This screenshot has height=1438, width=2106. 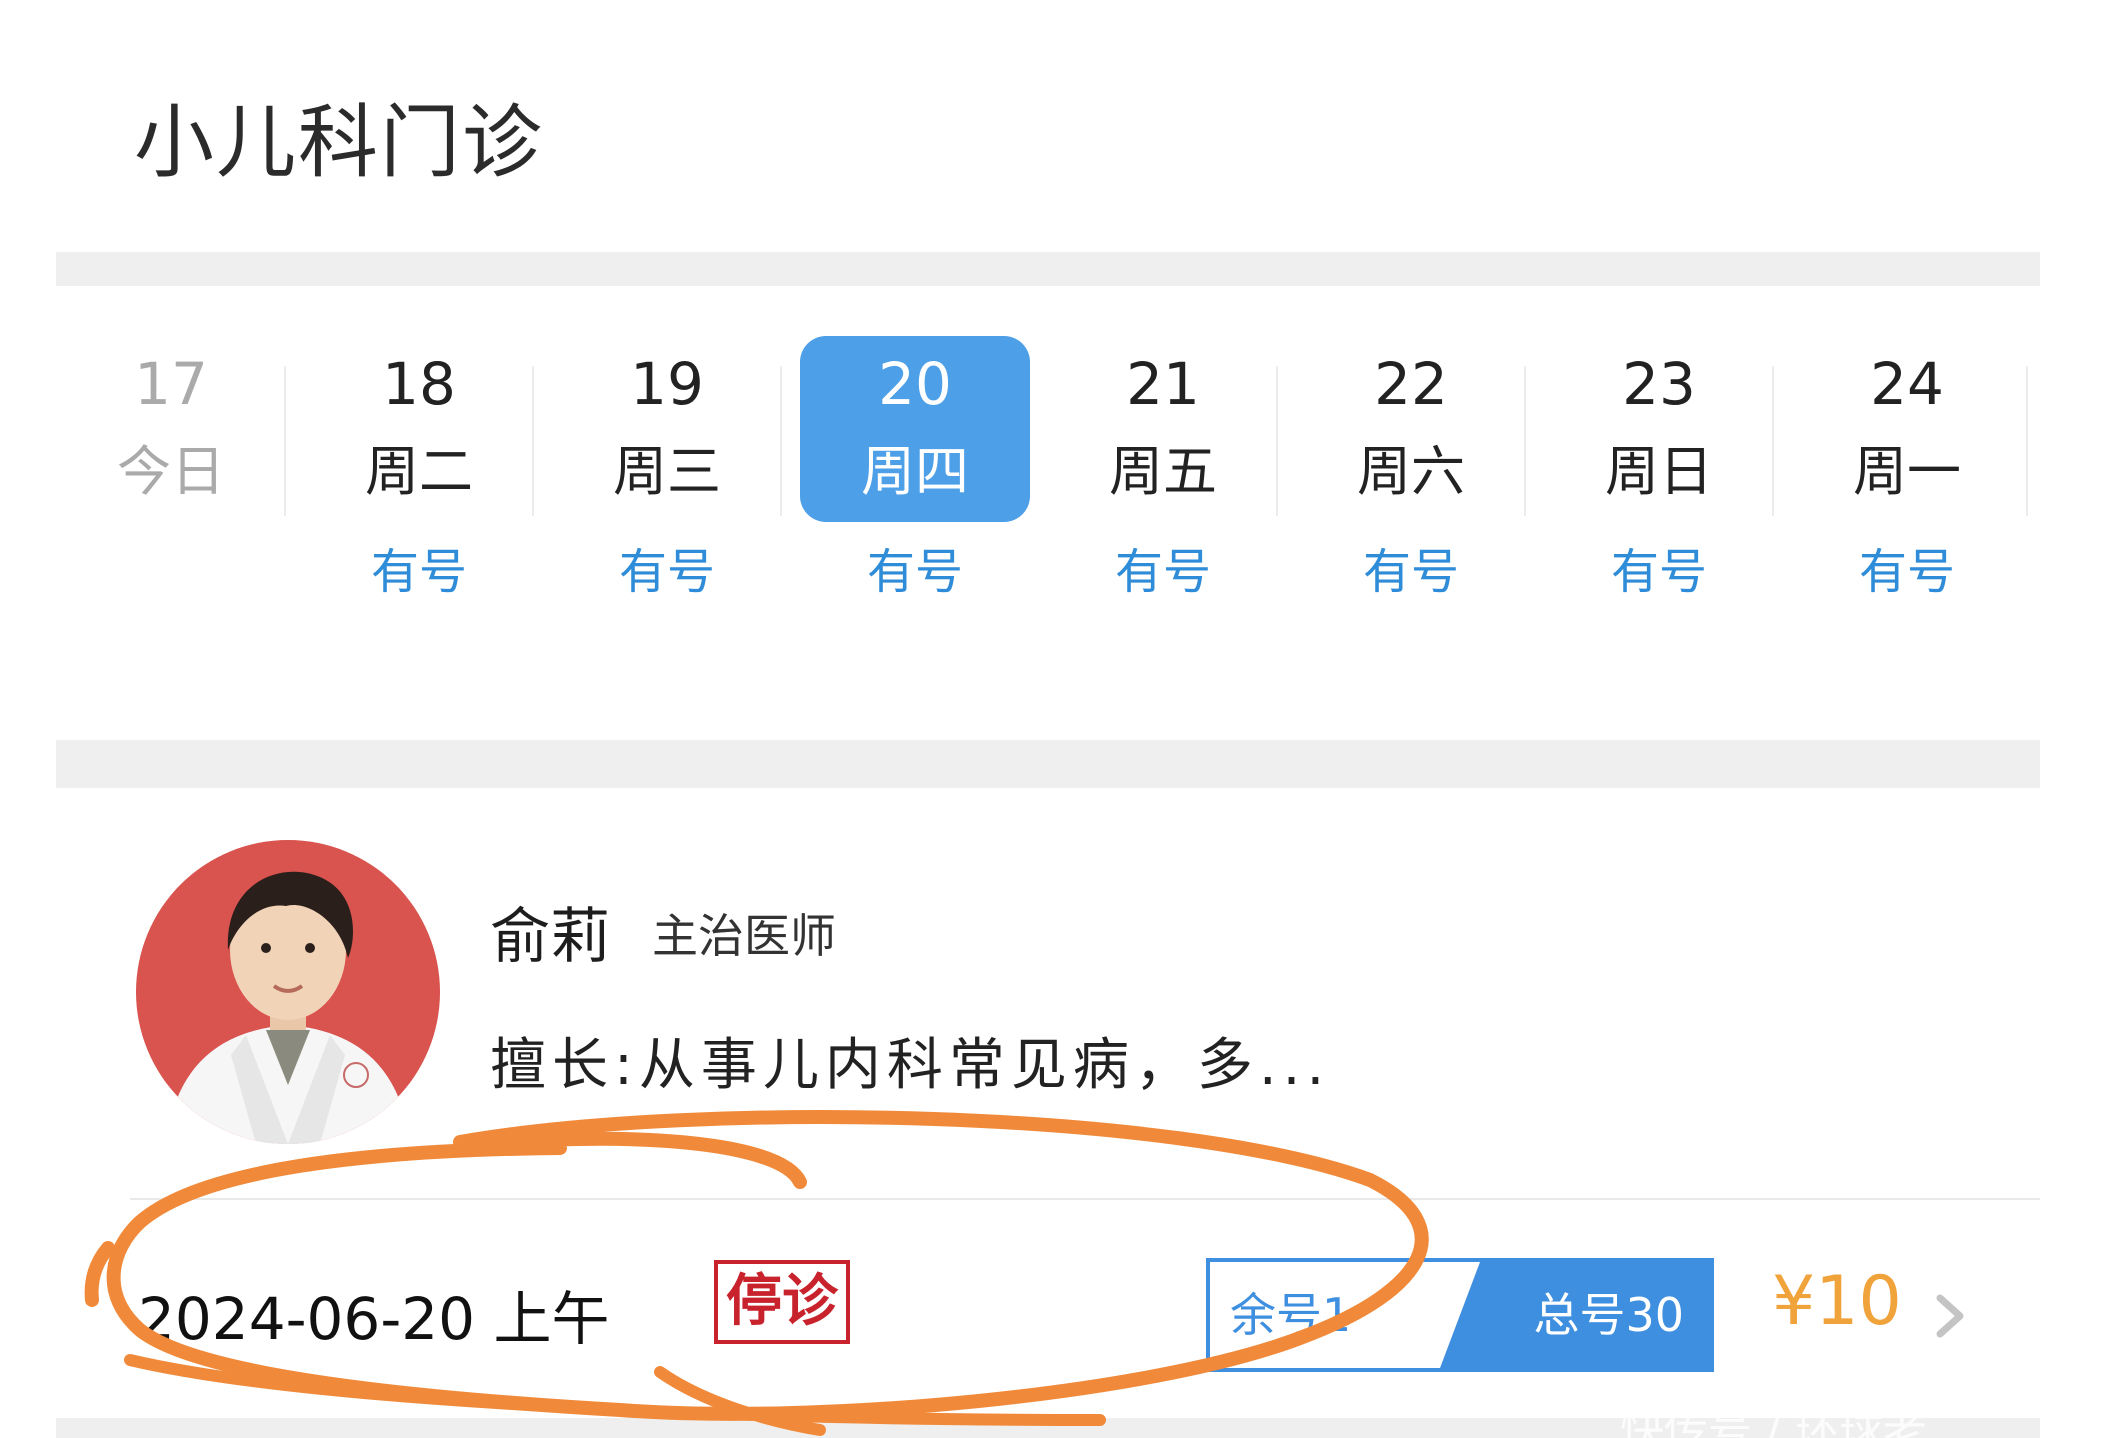 I want to click on doctor-avatar, so click(x=288, y=992).